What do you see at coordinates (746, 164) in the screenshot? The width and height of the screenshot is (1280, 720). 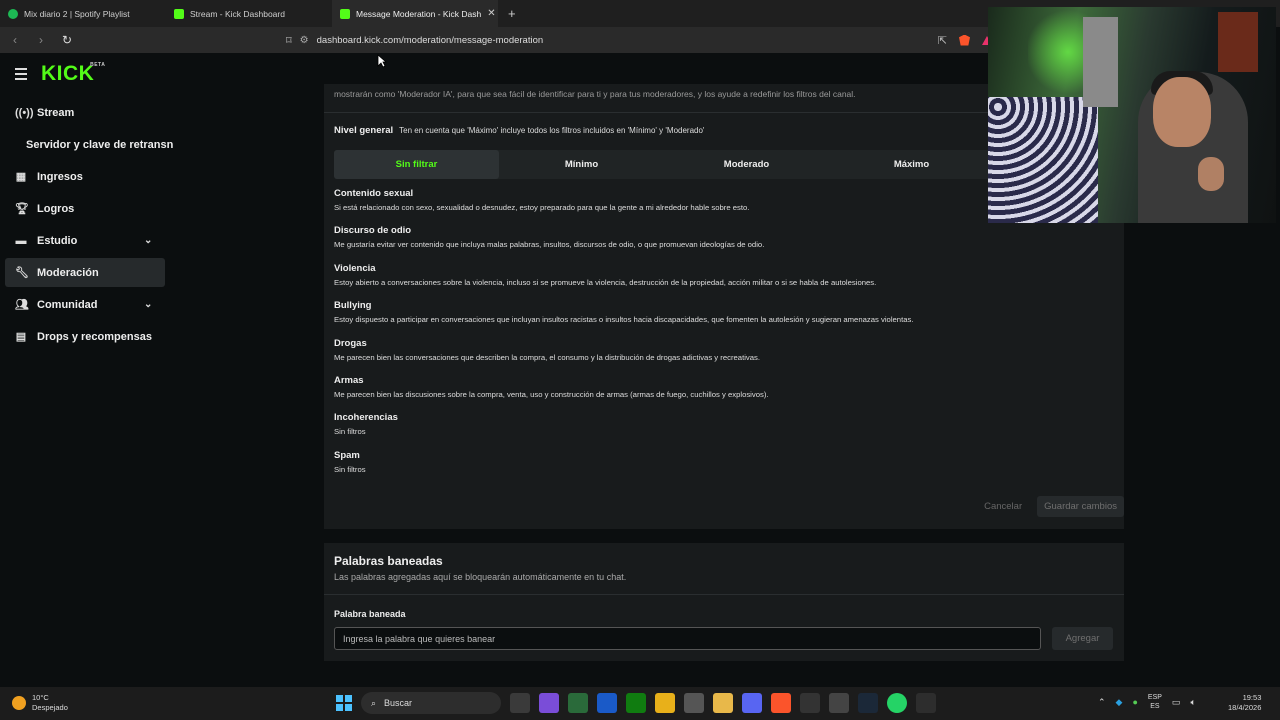 I see `level-option-moderado: Moderado` at bounding box center [746, 164].